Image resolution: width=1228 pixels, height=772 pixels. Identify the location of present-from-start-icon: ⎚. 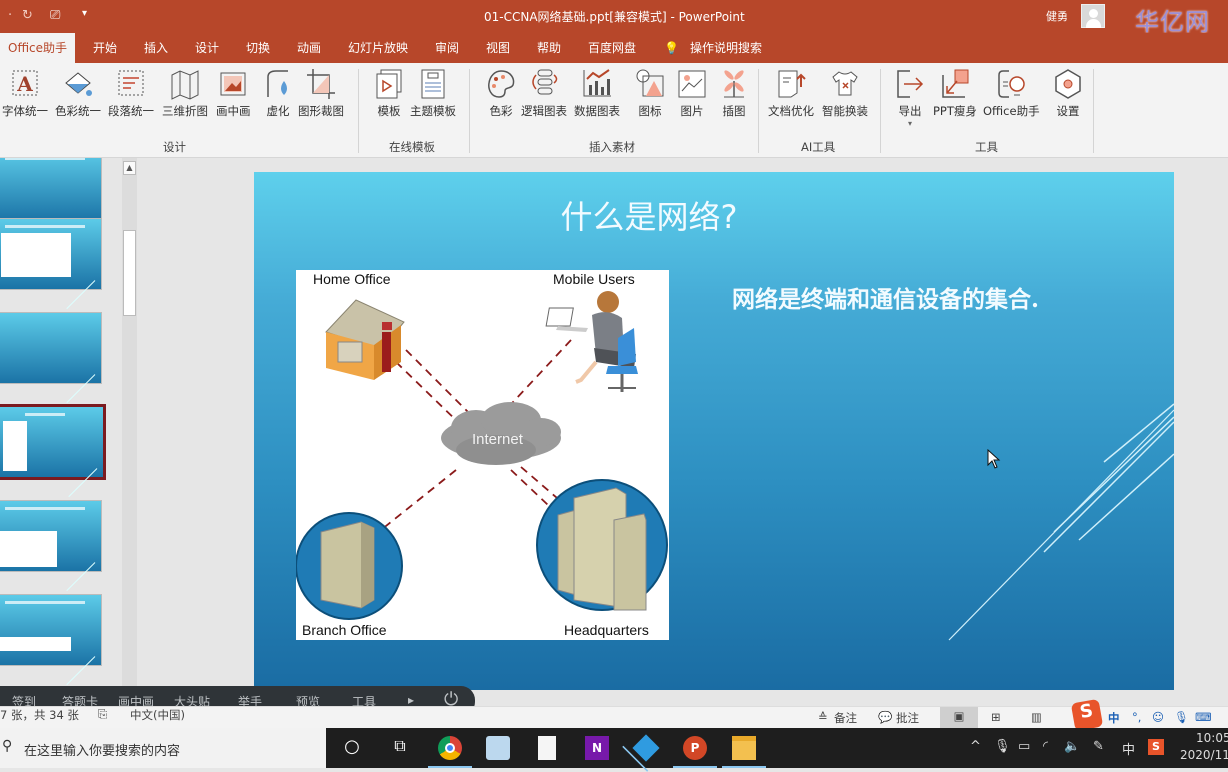
(55, 15).